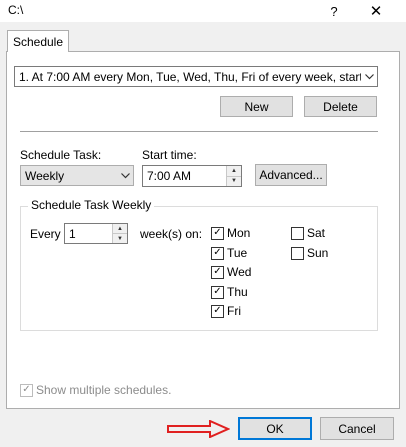  Describe the element at coordinates (199, 131) in the screenshot. I see `divider` at that location.